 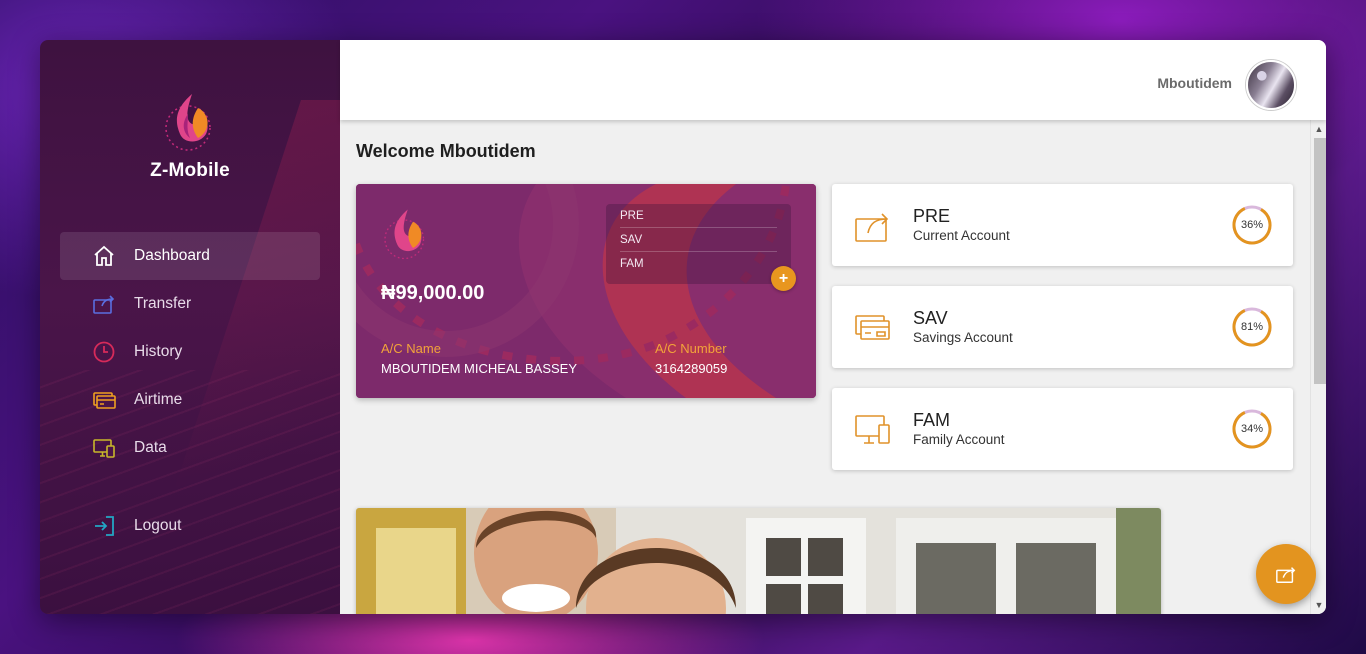 What do you see at coordinates (479, 368) in the screenshot?
I see `account-name: MBOUTIDEM MICHEAL BASSEY` at bounding box center [479, 368].